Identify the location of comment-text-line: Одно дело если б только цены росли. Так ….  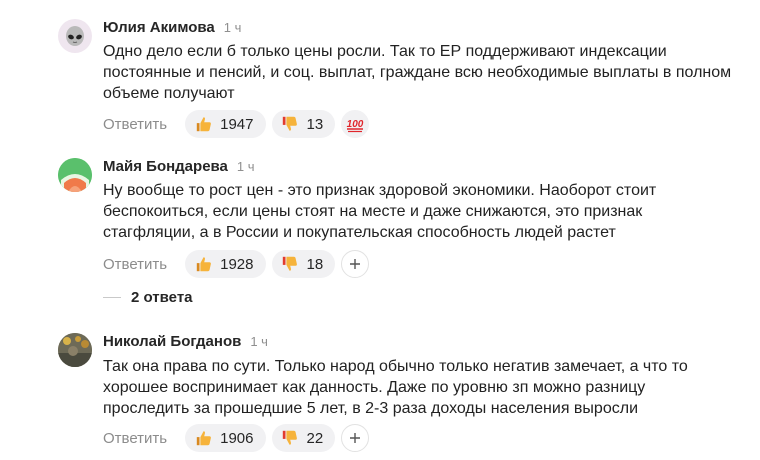
(385, 51).